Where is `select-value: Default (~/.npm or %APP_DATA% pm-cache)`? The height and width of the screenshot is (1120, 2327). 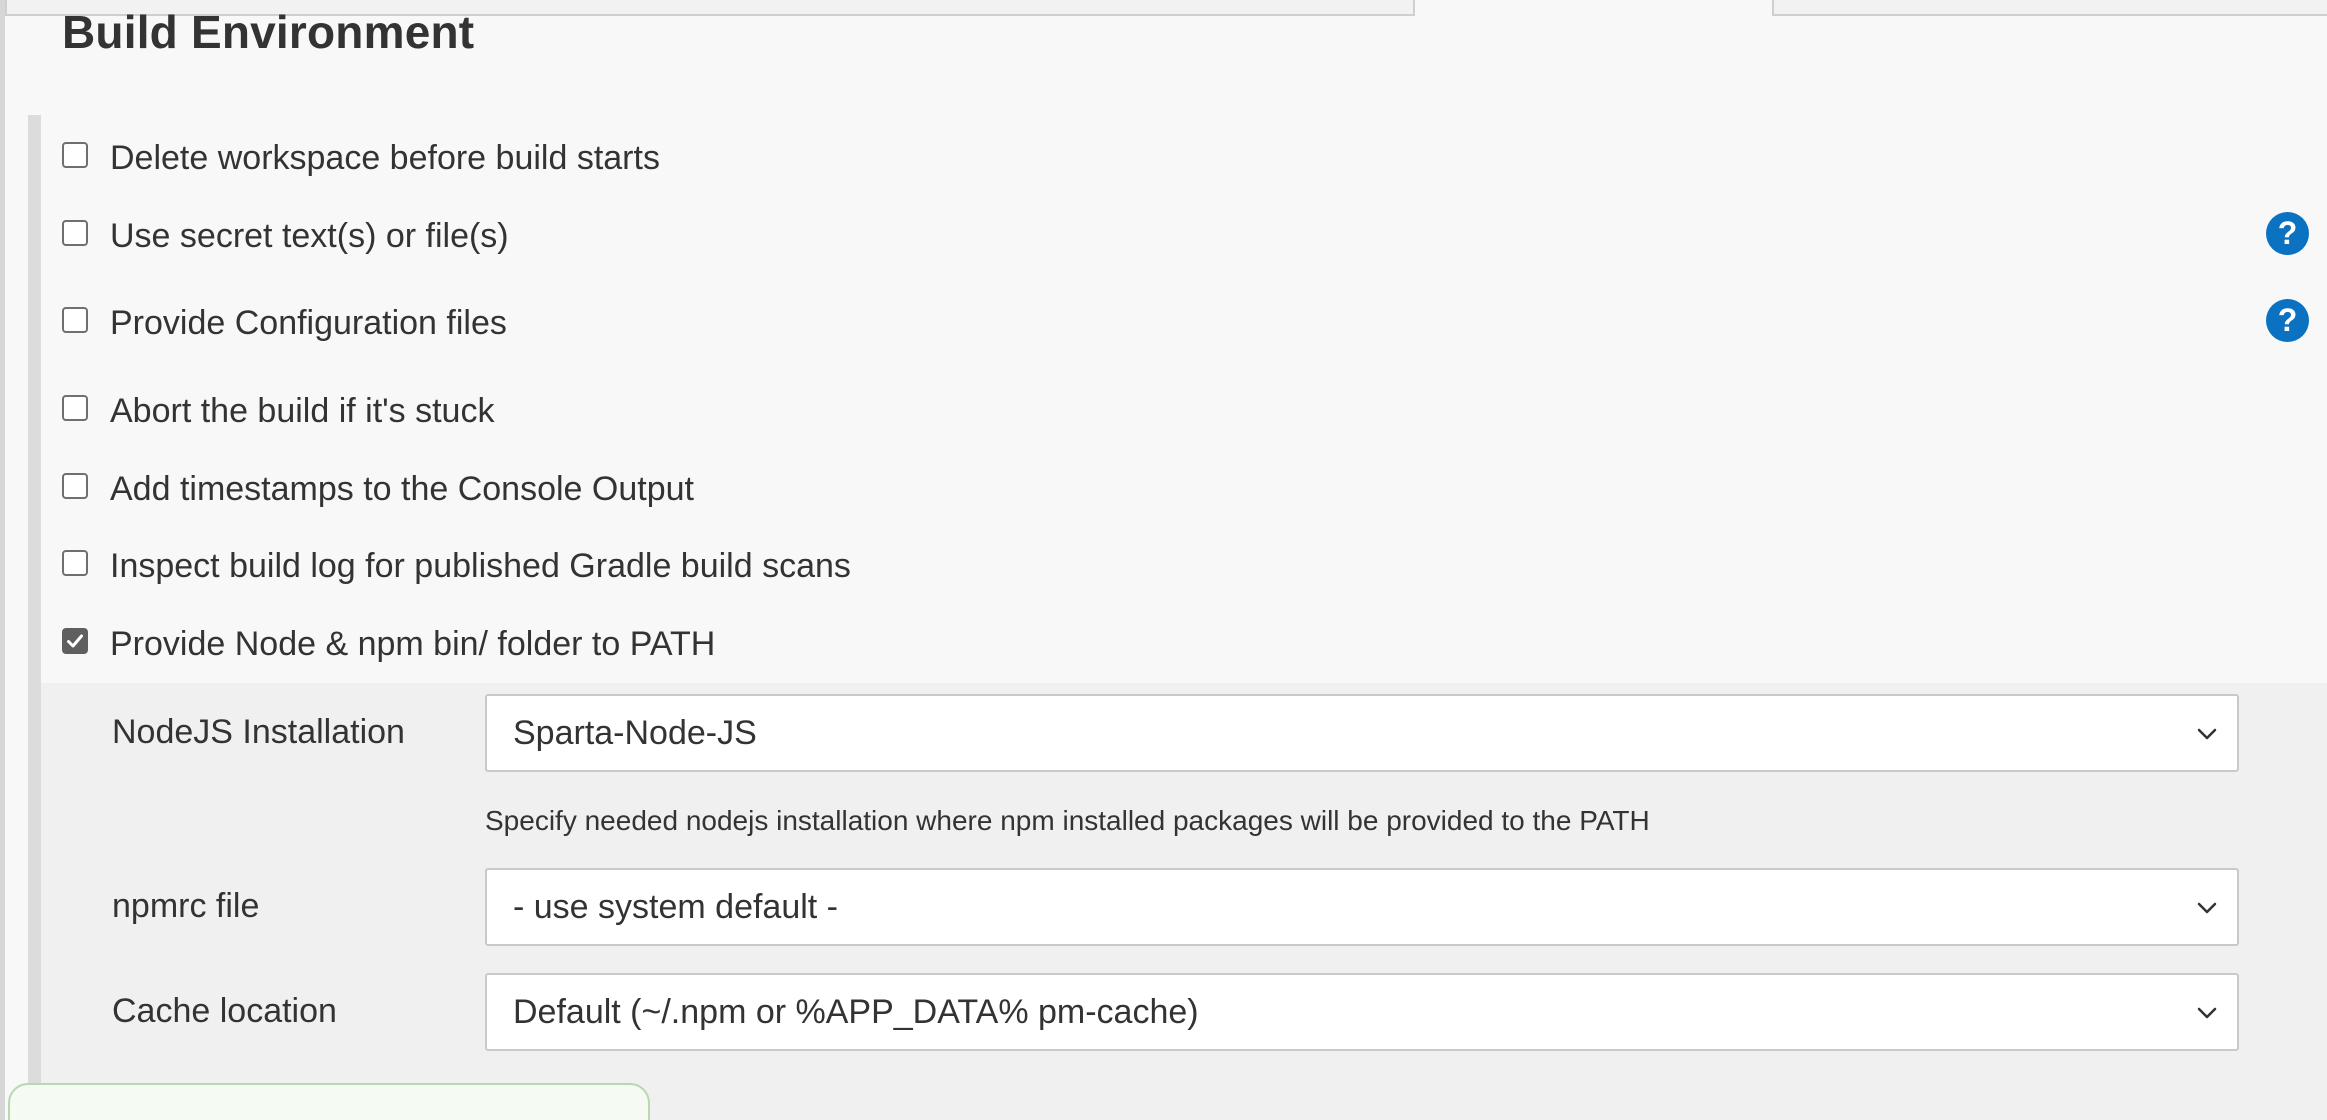 select-value: Default (~/.npm or %APP_DATA% pm-cache) is located at coordinates (856, 1011).